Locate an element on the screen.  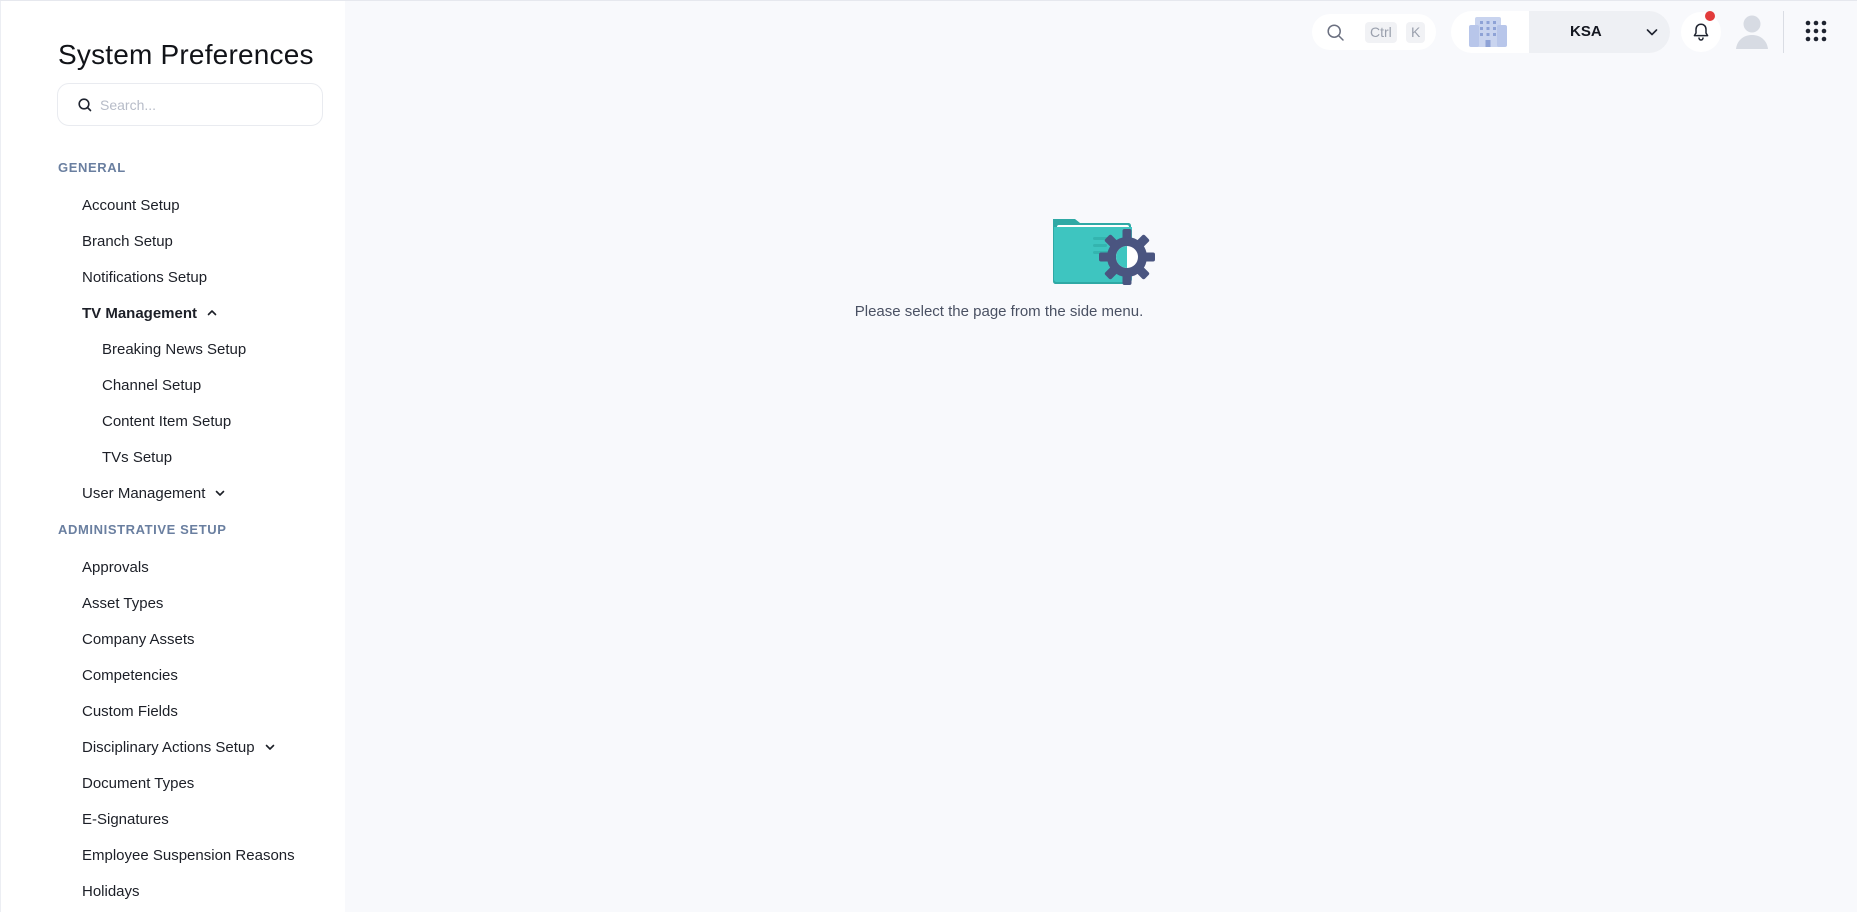
sidebar-item-label: Branch Setup is located at coordinates (127, 241).